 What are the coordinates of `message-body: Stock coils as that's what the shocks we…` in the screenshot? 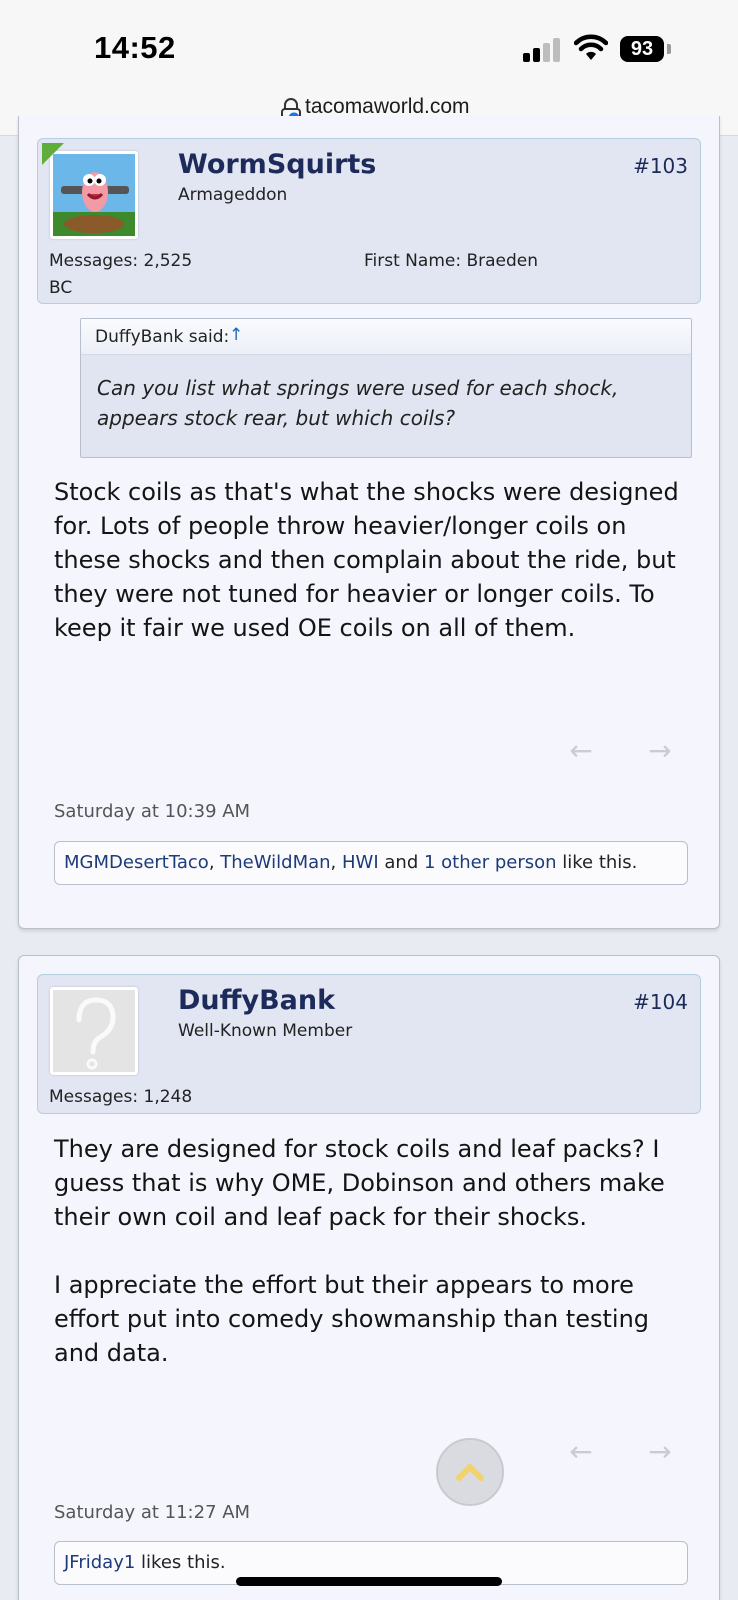 It's located at (366, 560).